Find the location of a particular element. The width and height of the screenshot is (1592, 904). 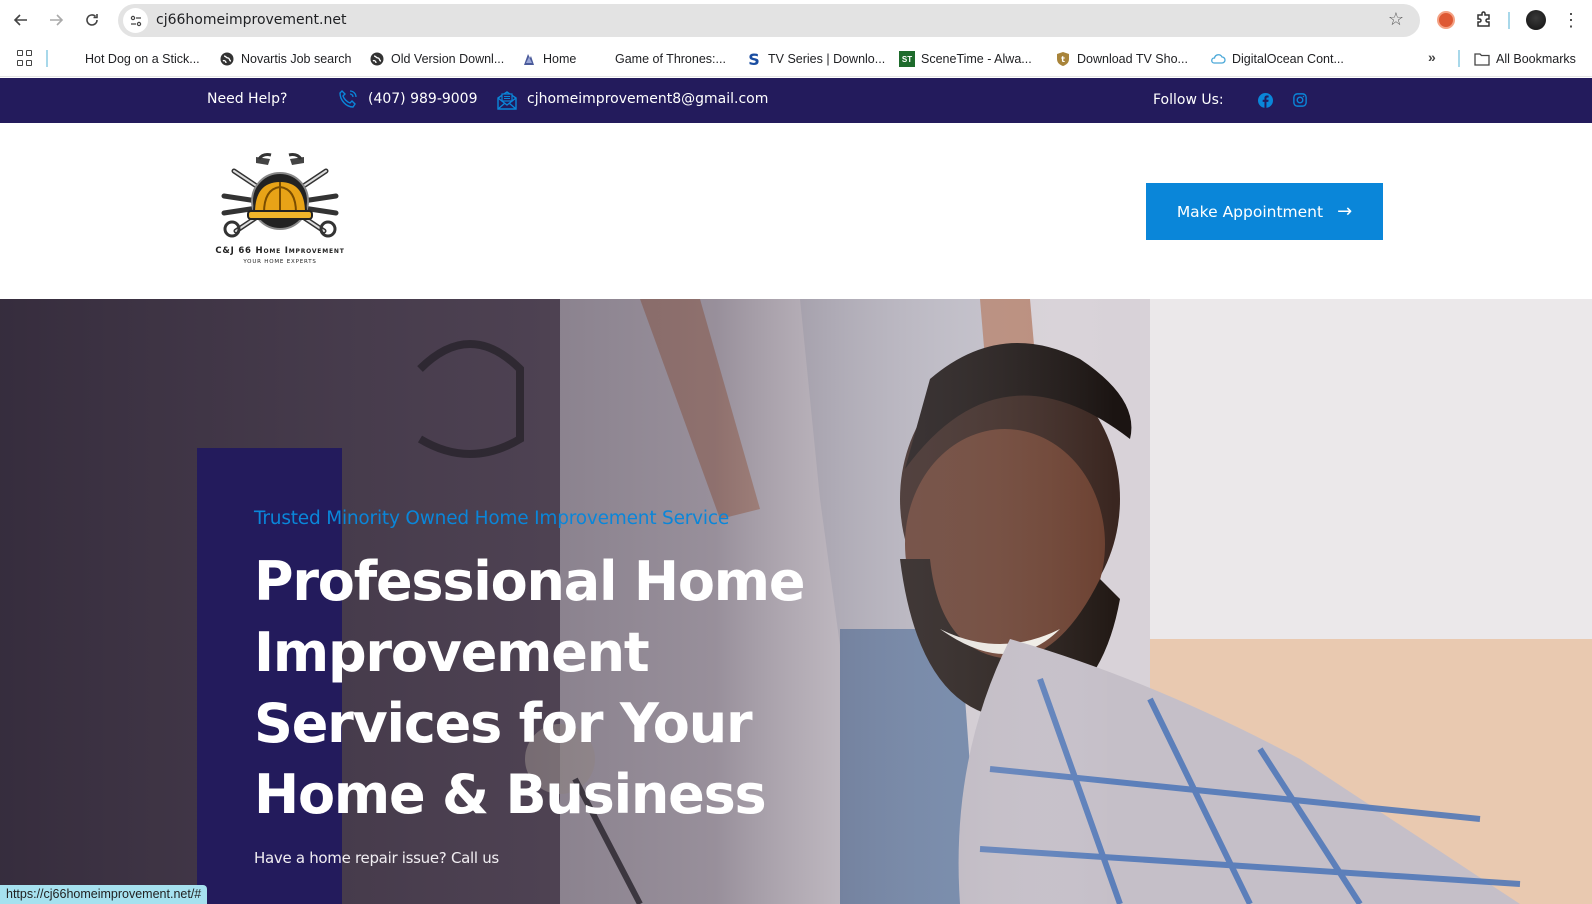

address-bar: cj66homeimprovement.net ☆ is located at coordinates (769, 20).